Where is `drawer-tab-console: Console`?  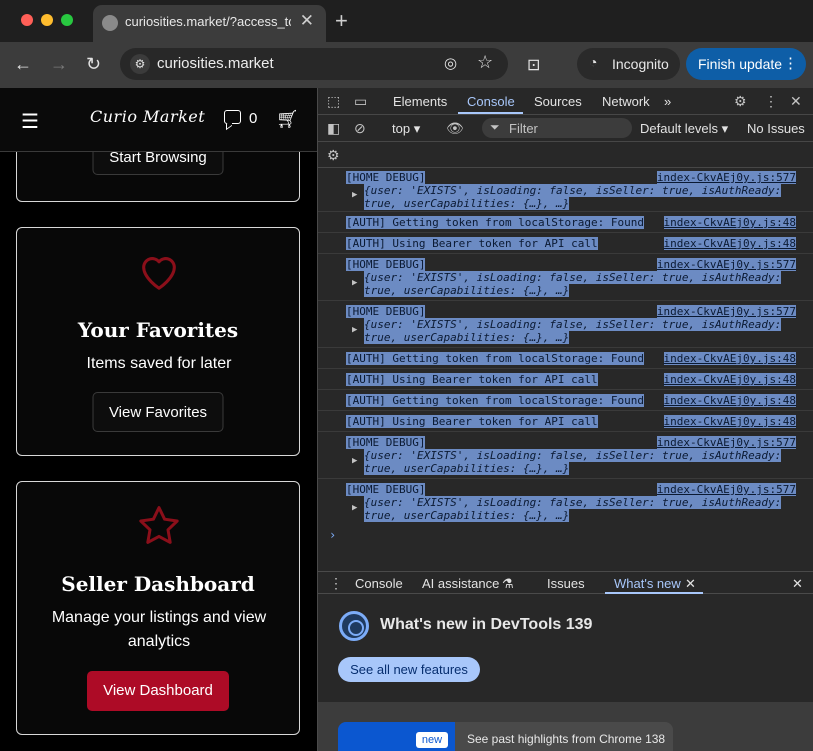
drawer-tab-console: Console is located at coordinates (379, 583).